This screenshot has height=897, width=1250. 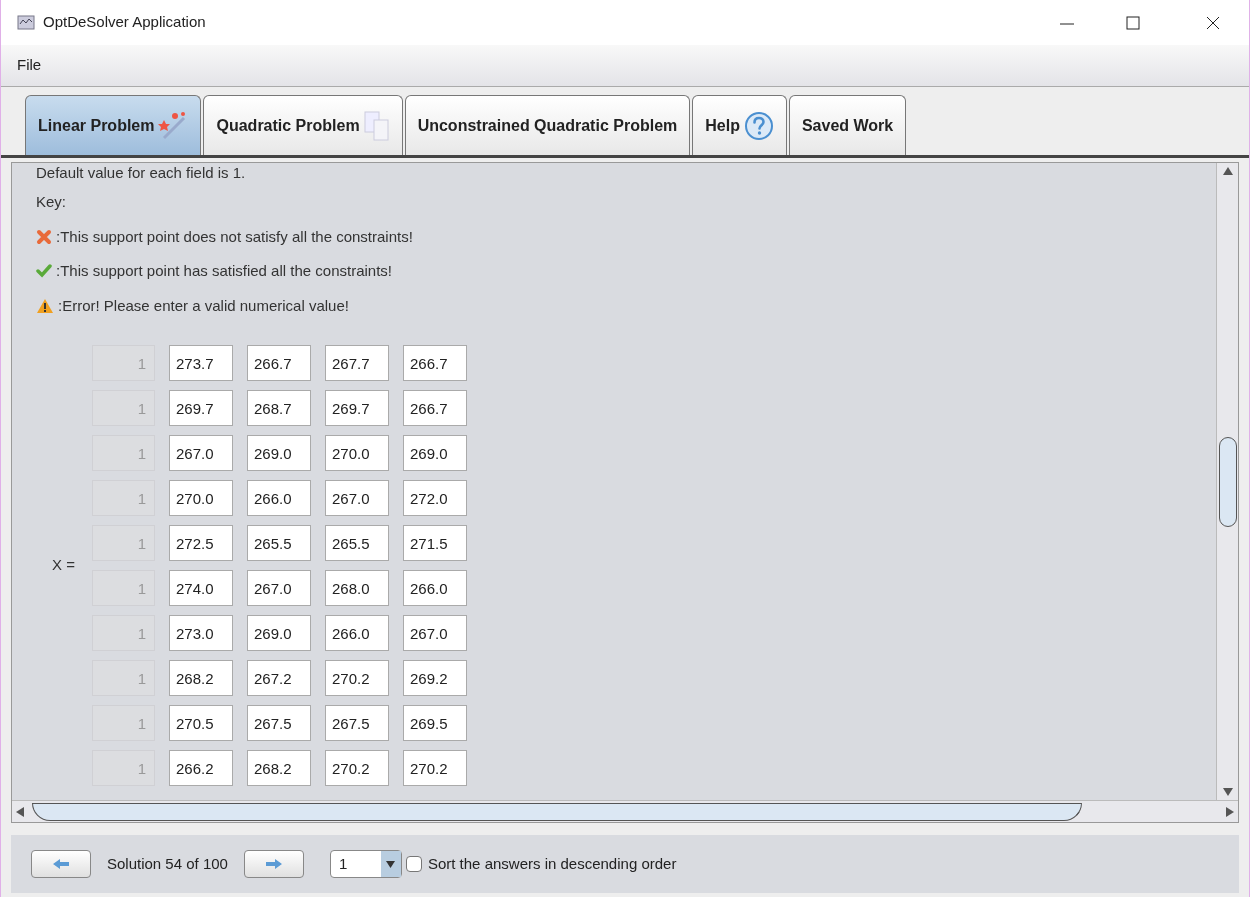 I want to click on matrix-label: X =, so click(x=63, y=565).